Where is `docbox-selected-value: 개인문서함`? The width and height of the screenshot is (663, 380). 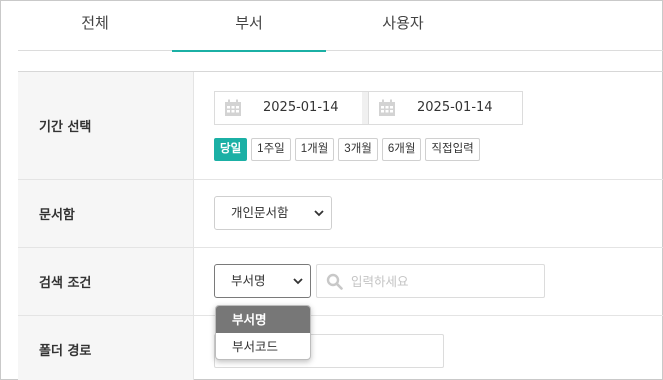 docbox-selected-value: 개인문서함 is located at coordinates (260, 212).